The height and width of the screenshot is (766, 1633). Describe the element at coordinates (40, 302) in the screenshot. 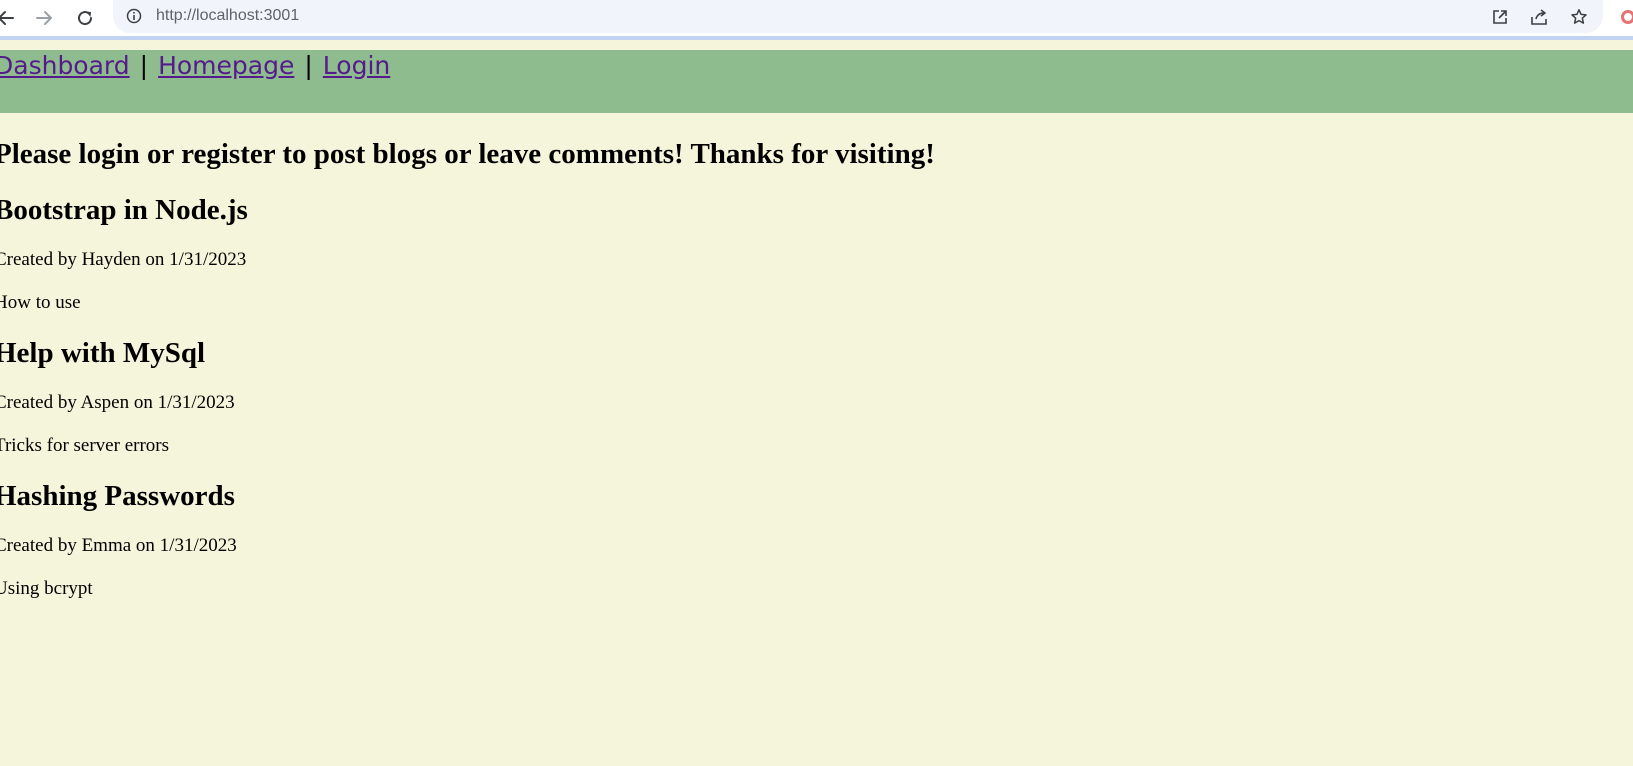

I see `post-body: How to use` at that location.